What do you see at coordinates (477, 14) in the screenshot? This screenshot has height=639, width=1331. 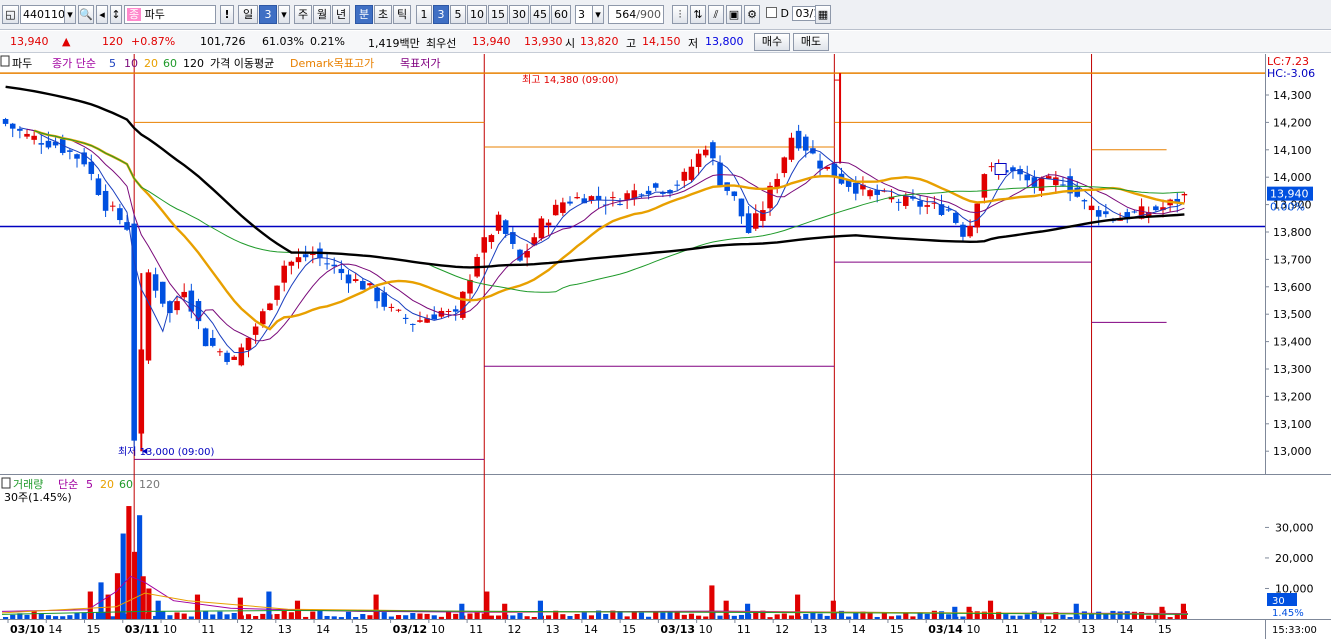 I see `interval-10-button: 10` at bounding box center [477, 14].